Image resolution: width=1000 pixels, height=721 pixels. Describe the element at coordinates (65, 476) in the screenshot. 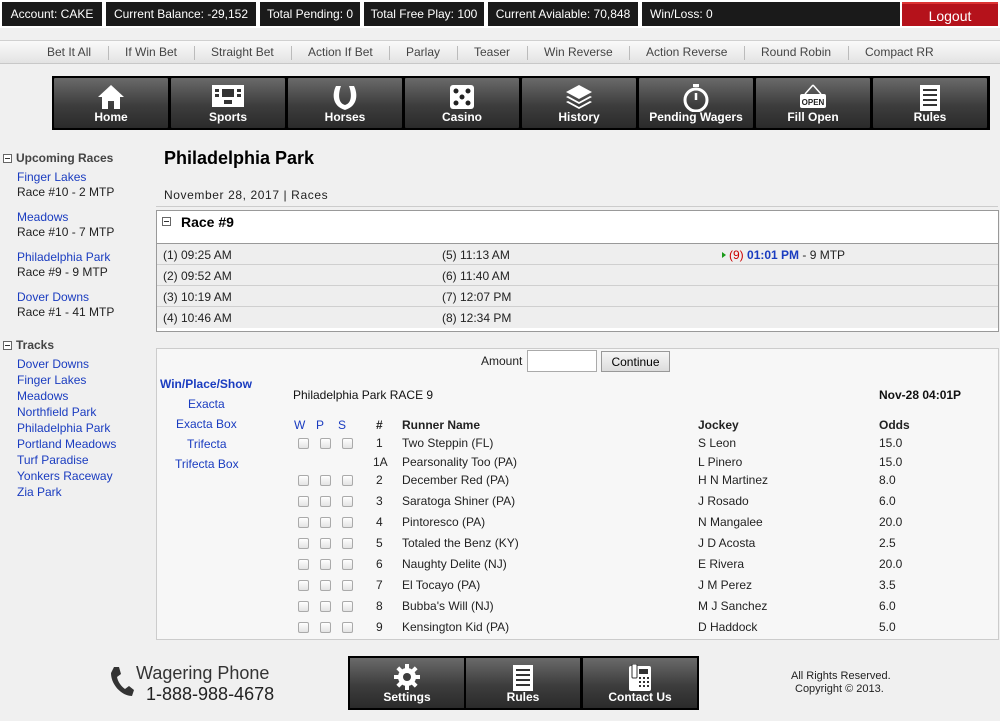

I see `track-link: Yonkers Raceway` at that location.